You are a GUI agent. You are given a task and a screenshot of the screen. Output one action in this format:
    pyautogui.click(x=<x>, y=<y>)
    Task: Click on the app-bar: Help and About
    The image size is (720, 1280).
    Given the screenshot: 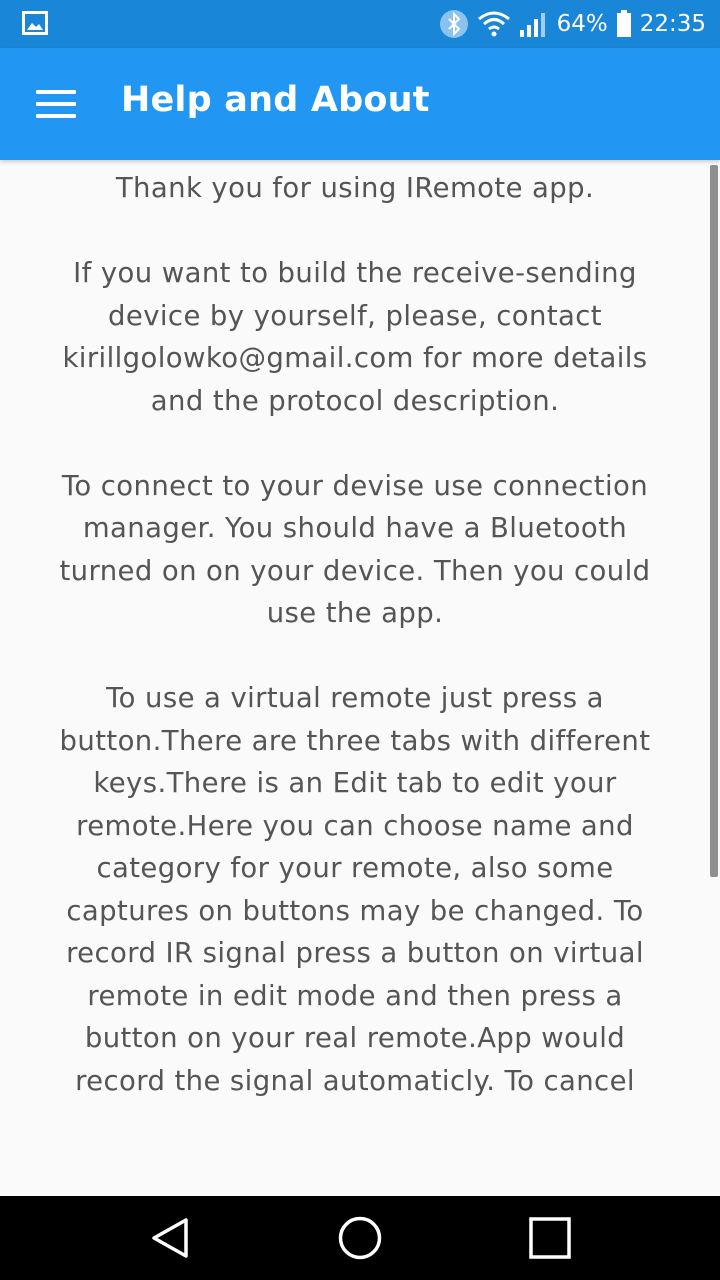 What is the action you would take?
    pyautogui.click(x=360, y=104)
    